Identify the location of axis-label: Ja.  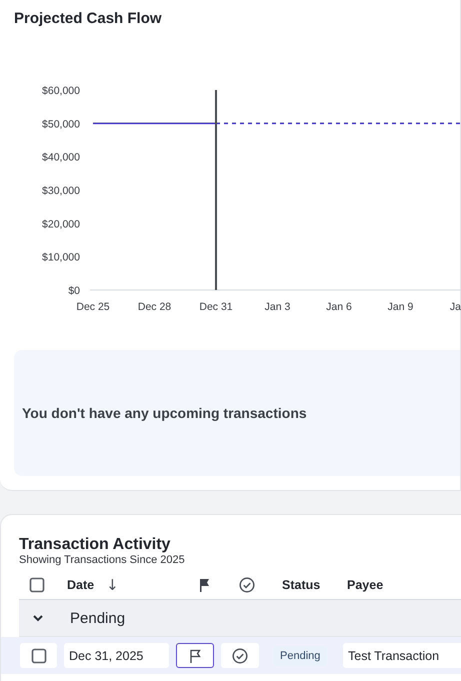
(455, 307).